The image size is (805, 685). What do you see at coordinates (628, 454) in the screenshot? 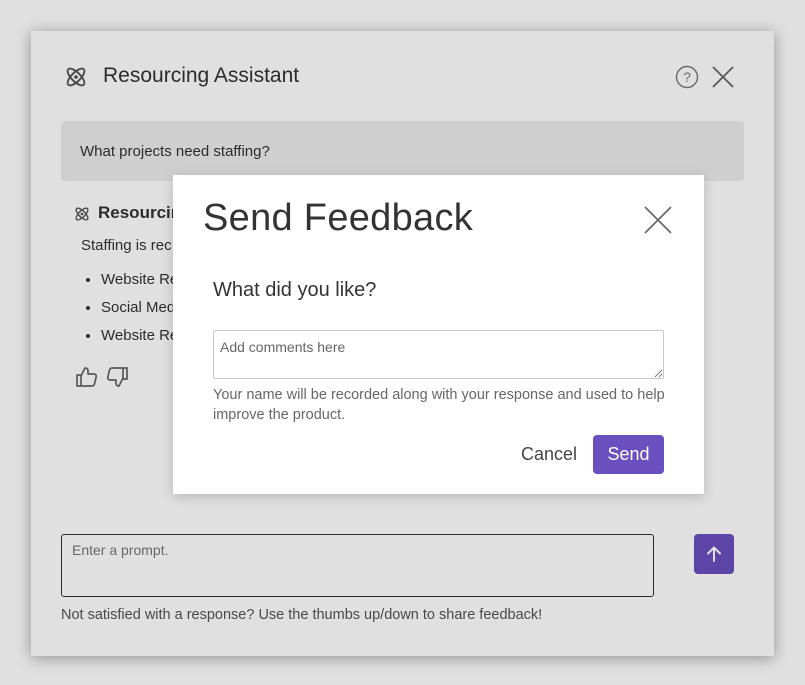
I see `send-button: Send` at bounding box center [628, 454].